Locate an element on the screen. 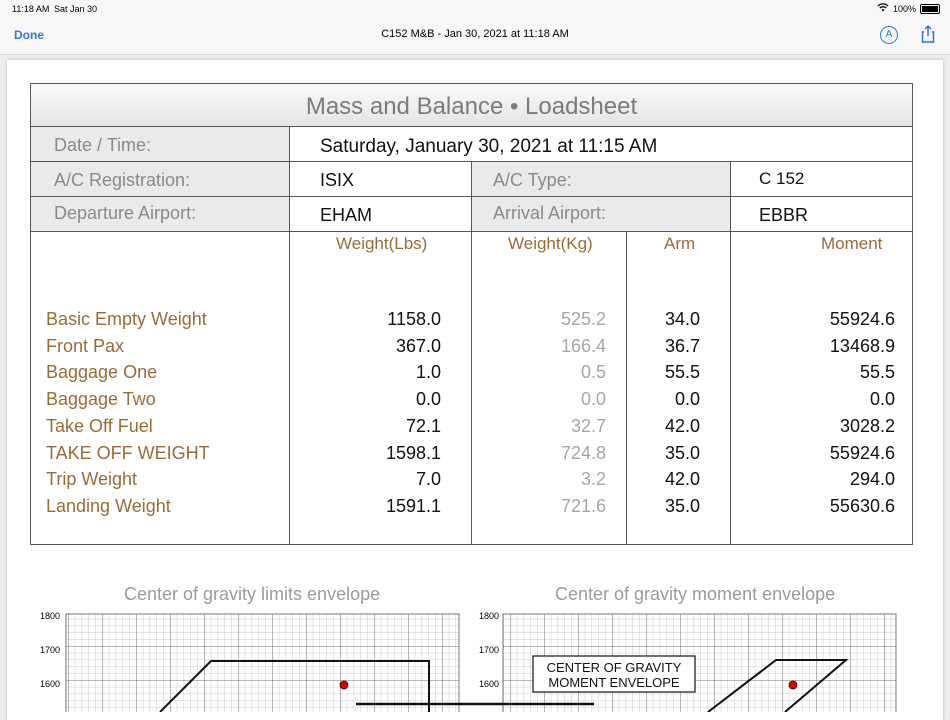 The image size is (950, 720). left-cg-point is located at coordinates (344, 685).